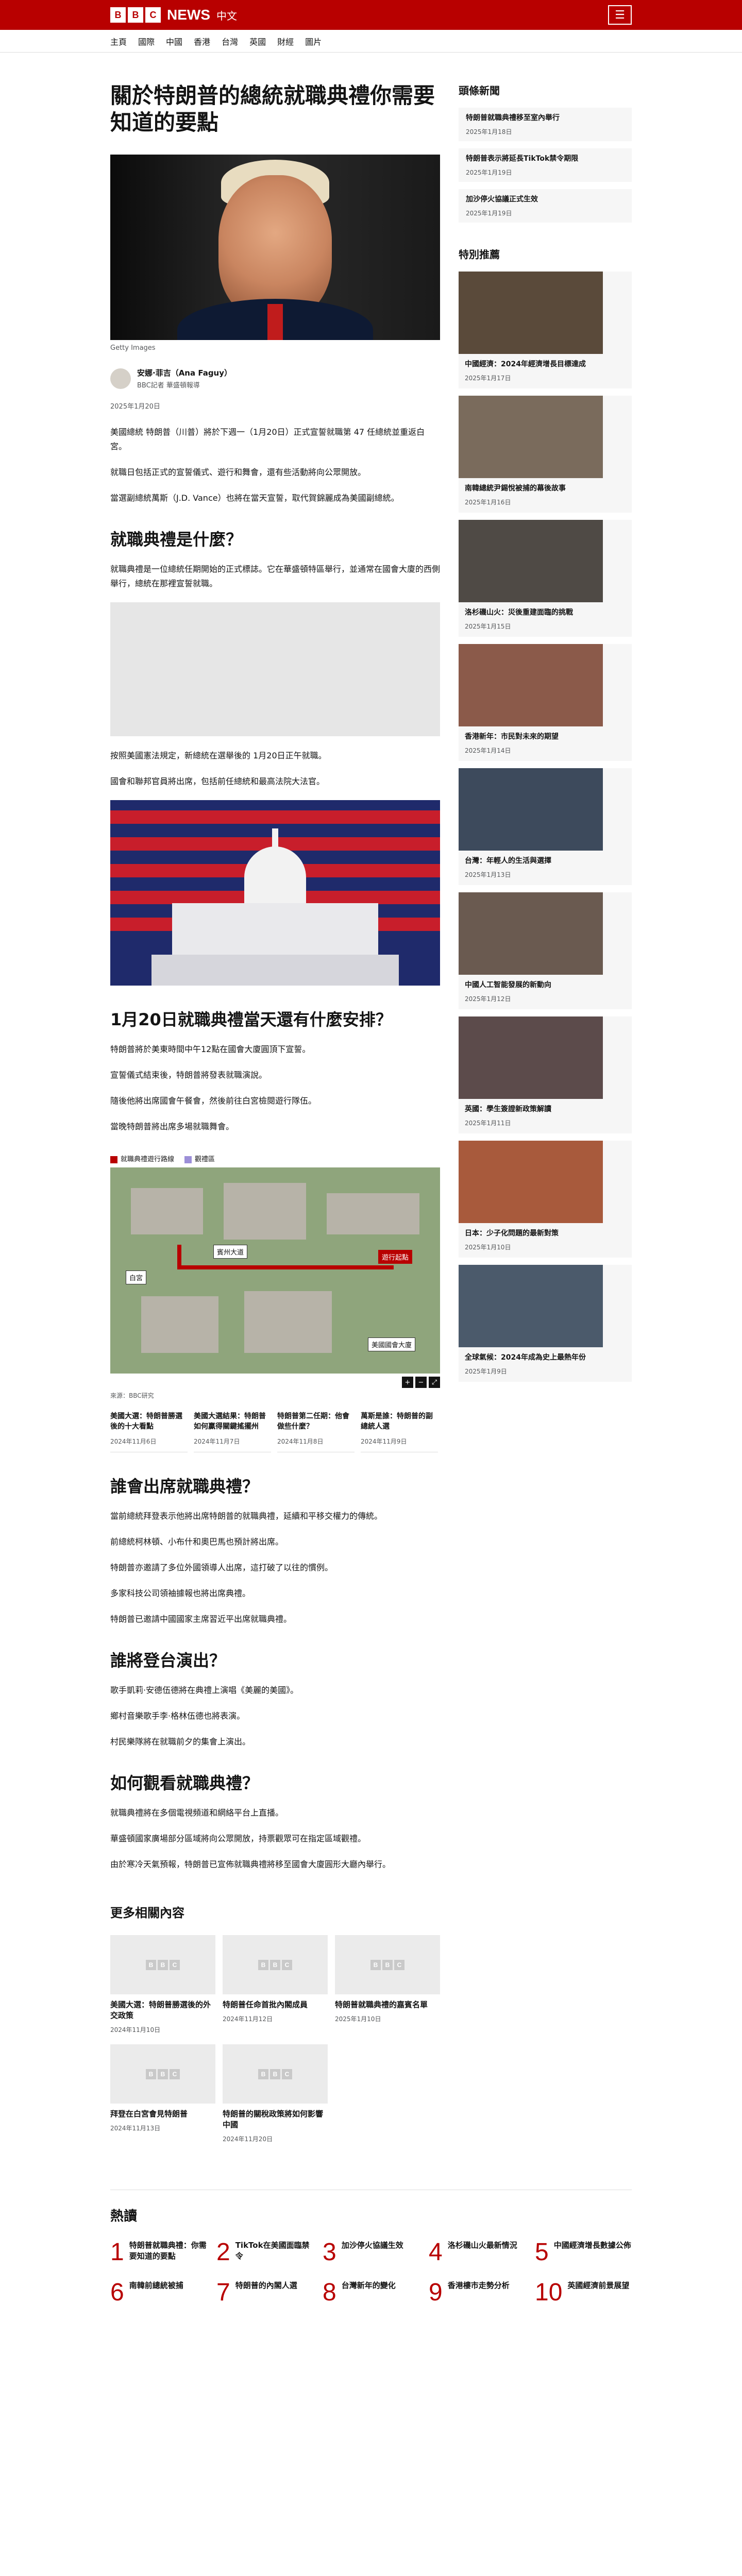 The width and height of the screenshot is (742, 2576). I want to click on top-stories-heading: 頭條新聞, so click(479, 90).